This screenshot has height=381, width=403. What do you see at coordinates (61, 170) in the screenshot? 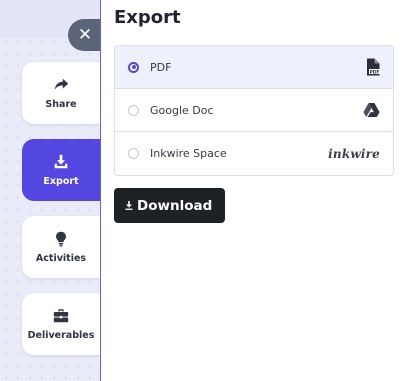
I see `sidebar-item-export: Export` at bounding box center [61, 170].